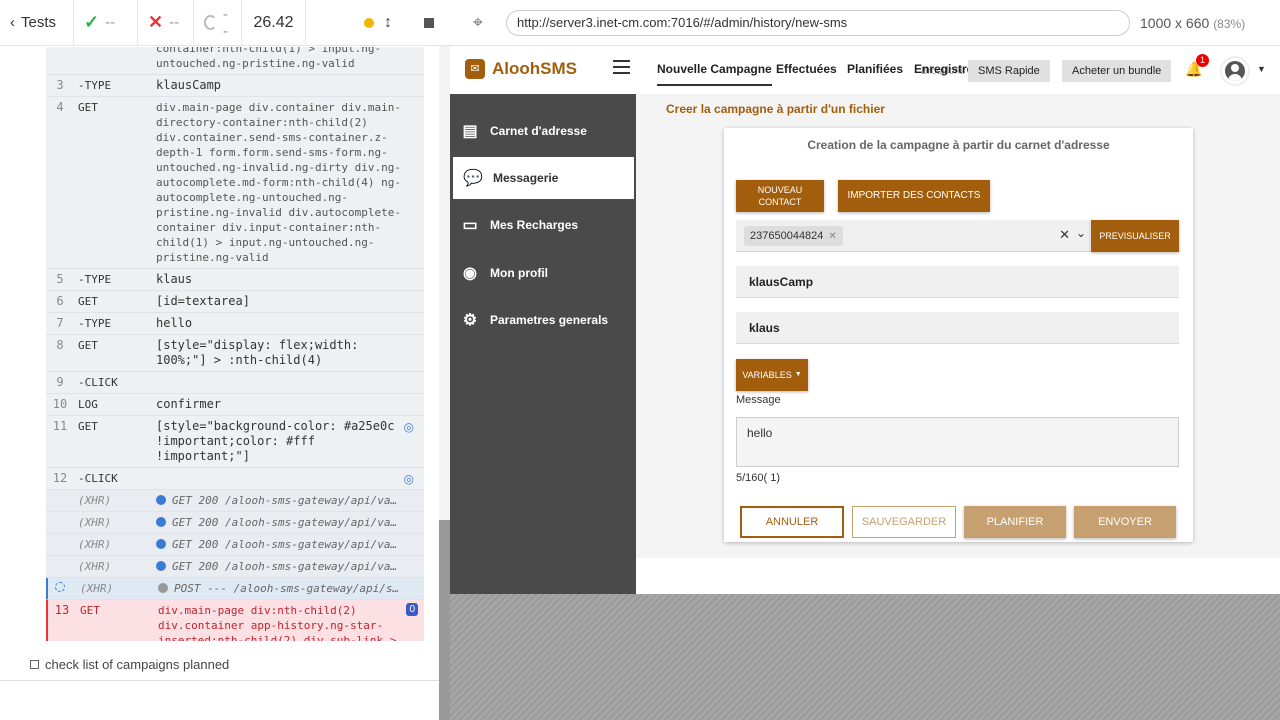  What do you see at coordinates (1015, 522) in the screenshot?
I see `plan-button: PLANIFIER` at bounding box center [1015, 522].